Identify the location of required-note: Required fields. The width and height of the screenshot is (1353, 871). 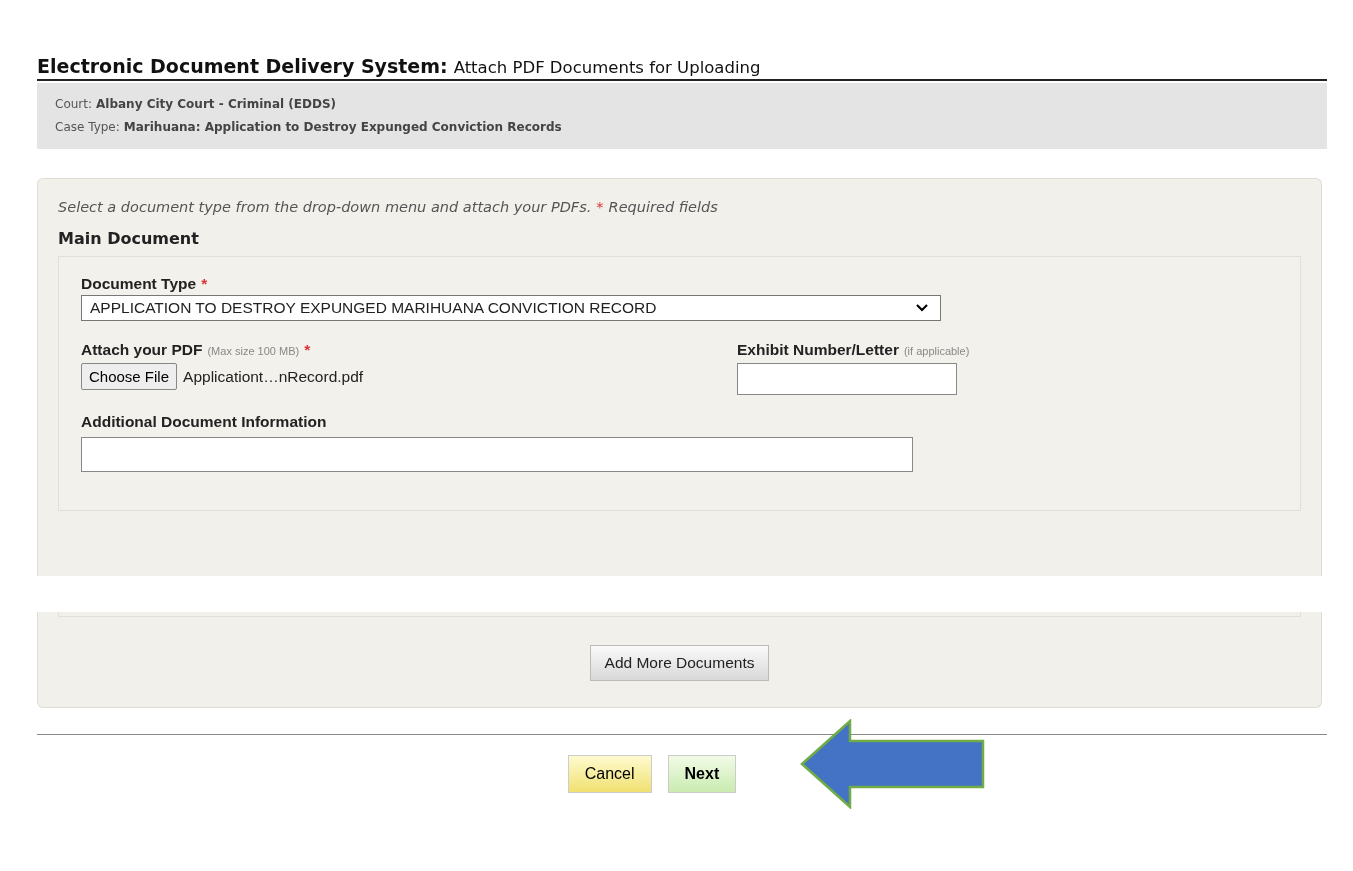
(663, 207).